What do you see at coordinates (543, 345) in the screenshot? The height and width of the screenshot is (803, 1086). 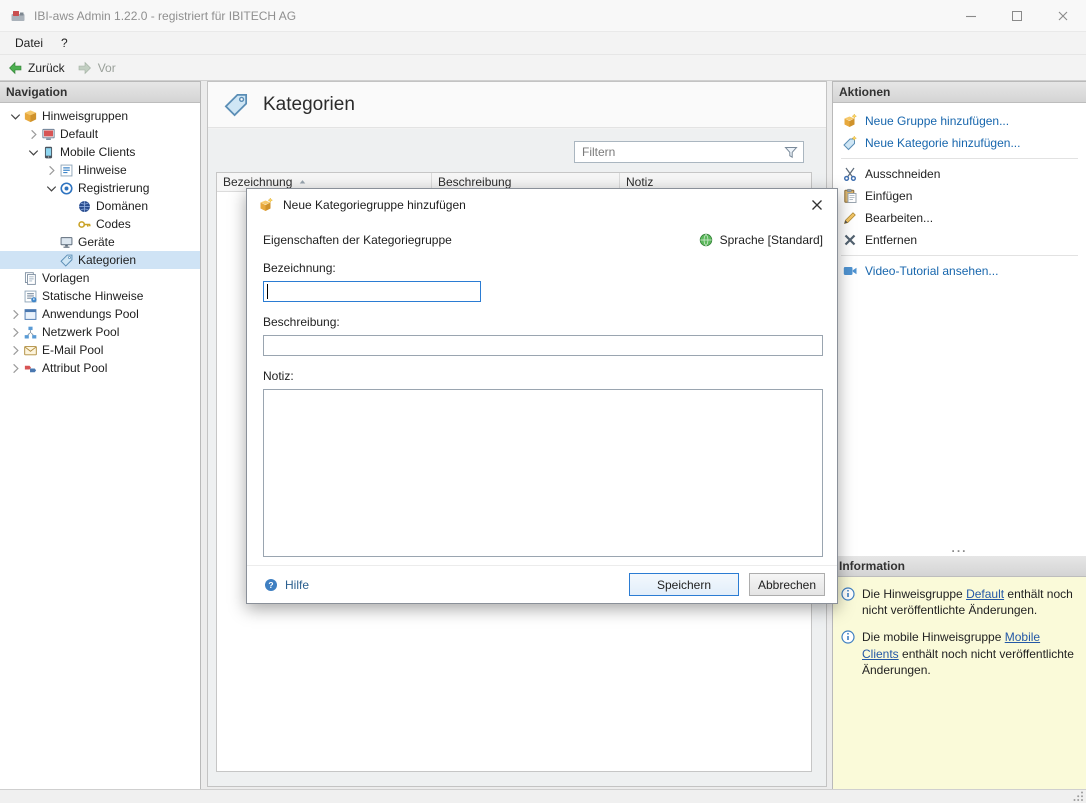 I see `beschreibung-field` at bounding box center [543, 345].